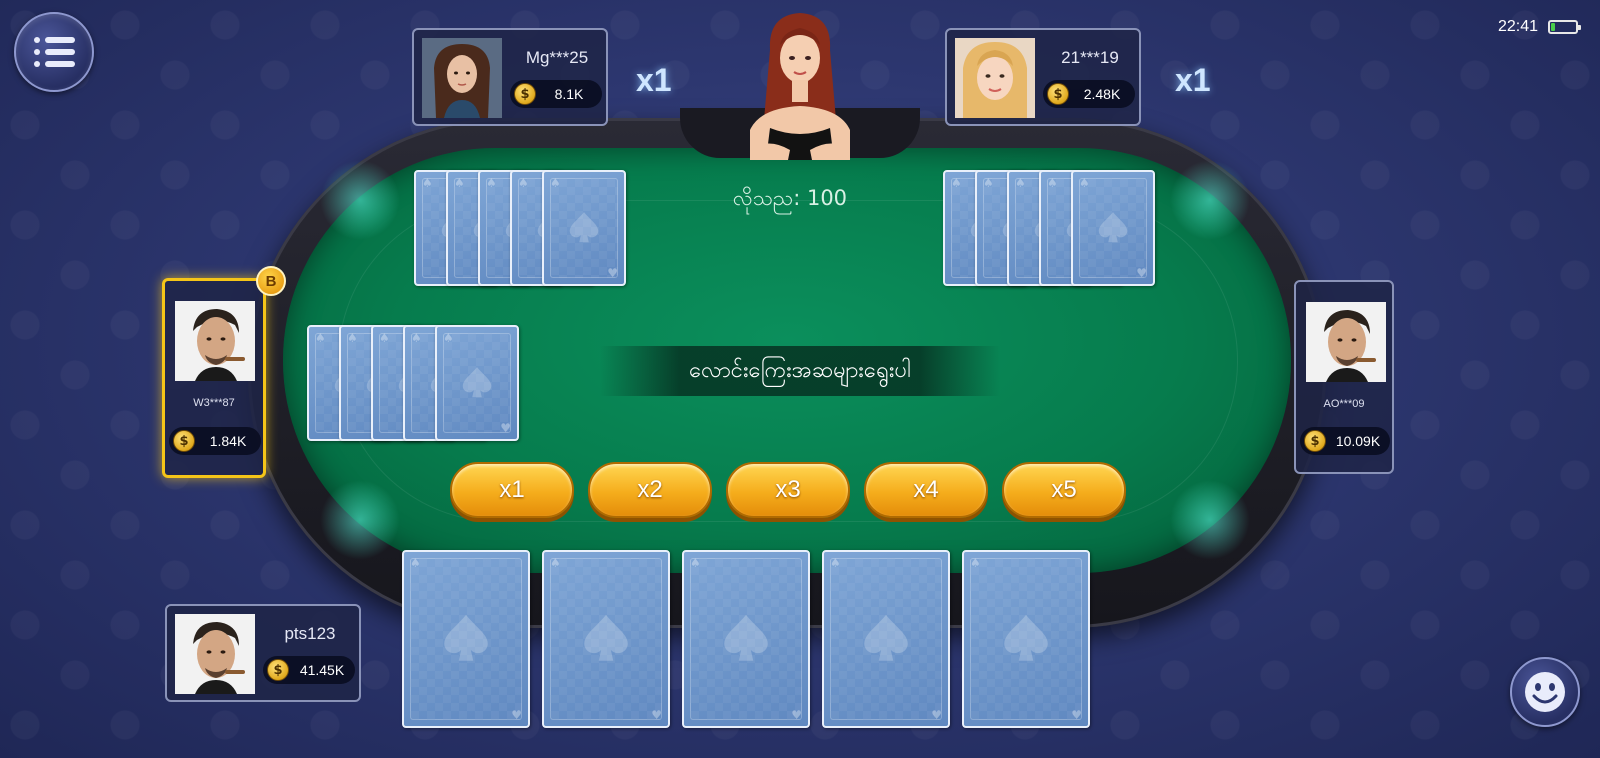 The height and width of the screenshot is (758, 1600). Describe the element at coordinates (926, 490) in the screenshot. I see `multiplier-button-x4: x4` at that location.